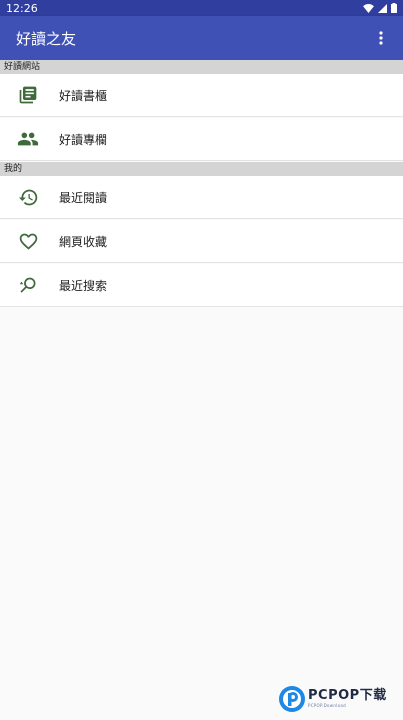 The height and width of the screenshot is (720, 403). What do you see at coordinates (83, 241) in the screenshot?
I see `list-item-label: 網頁收藏` at bounding box center [83, 241].